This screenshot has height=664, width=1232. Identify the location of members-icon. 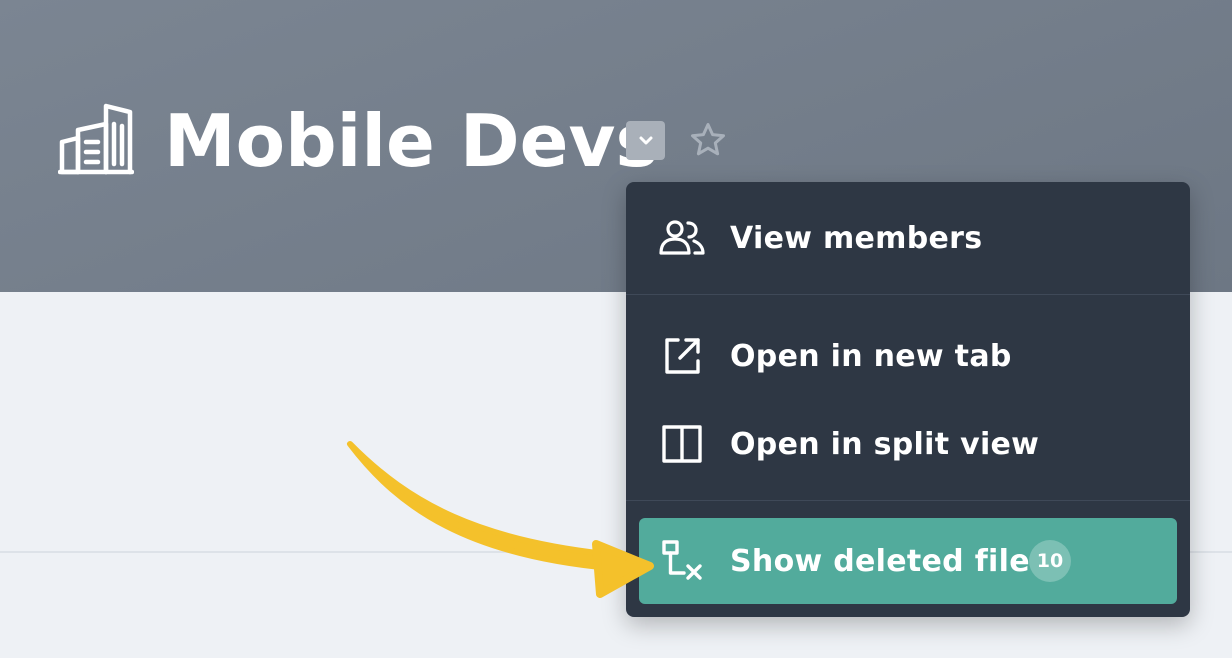
(682, 238).